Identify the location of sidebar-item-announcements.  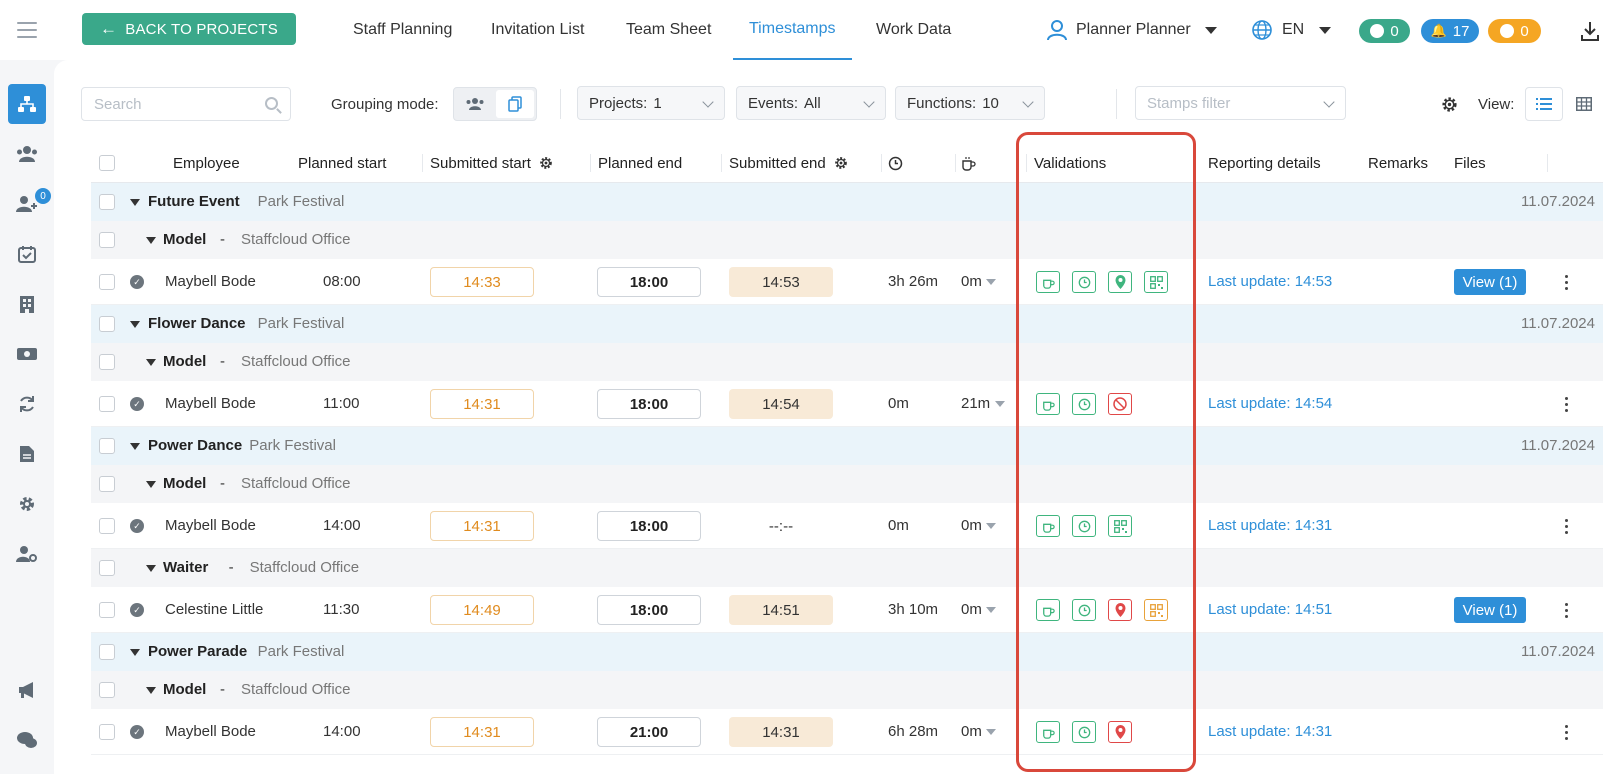
(27, 690).